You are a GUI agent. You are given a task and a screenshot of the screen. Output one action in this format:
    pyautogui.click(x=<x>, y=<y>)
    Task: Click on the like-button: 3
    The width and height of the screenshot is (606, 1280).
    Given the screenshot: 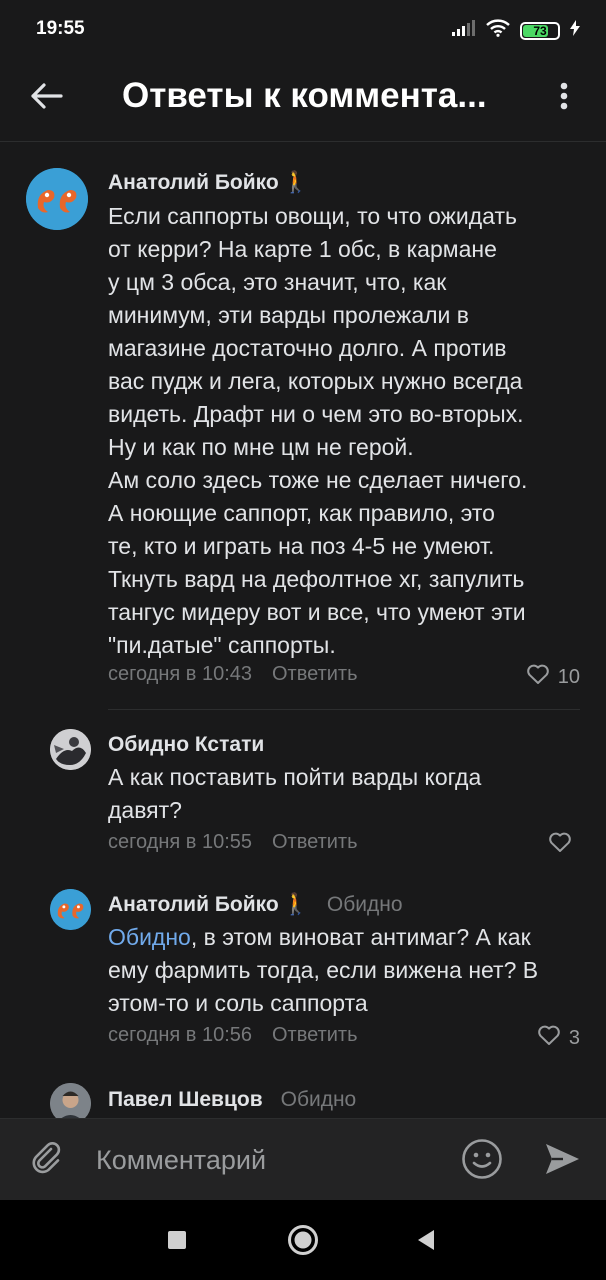 What is the action you would take?
    pyautogui.click(x=558, y=1038)
    